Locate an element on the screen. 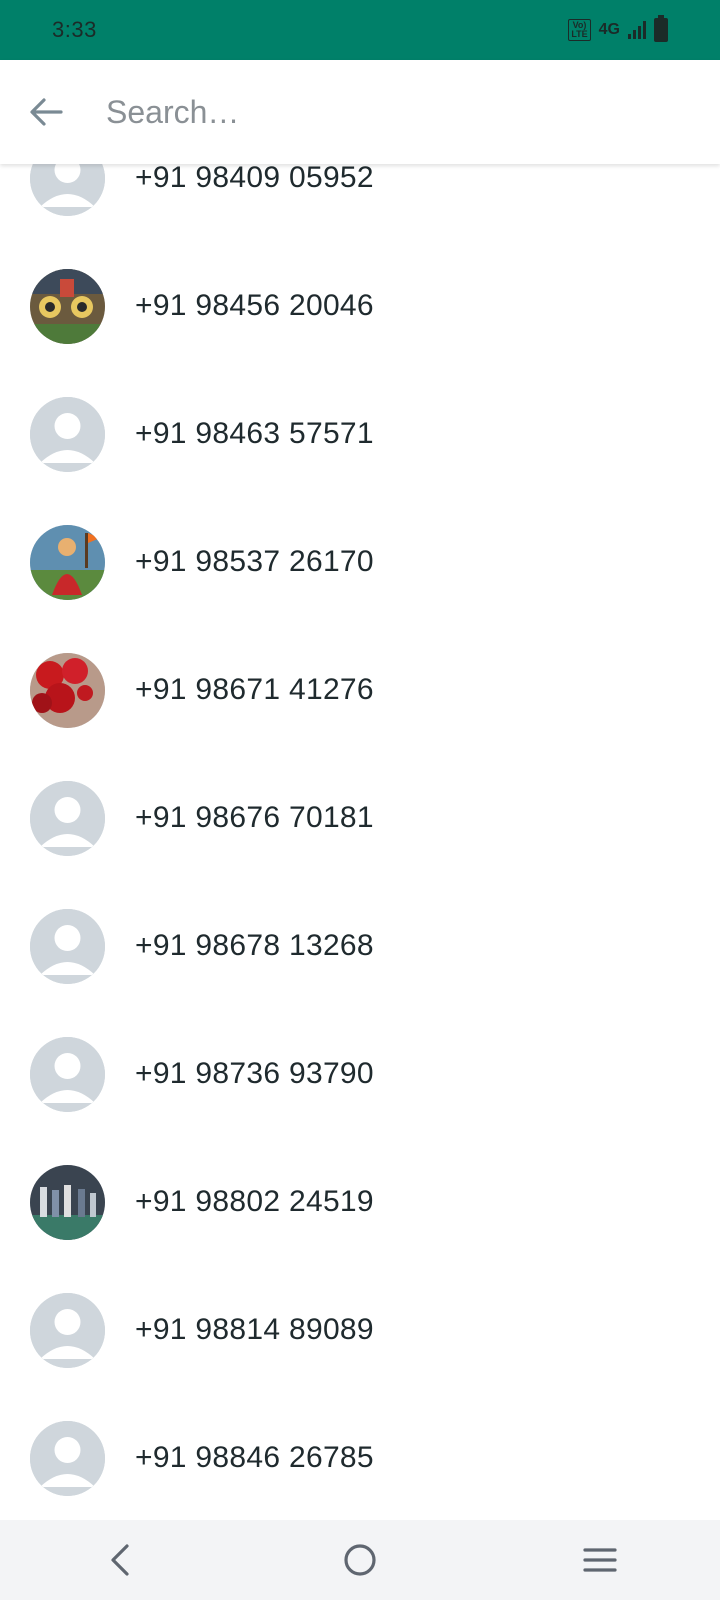 This screenshot has height=1600, width=720. contact-phone: +91 98846 26785 is located at coordinates (254, 1457).